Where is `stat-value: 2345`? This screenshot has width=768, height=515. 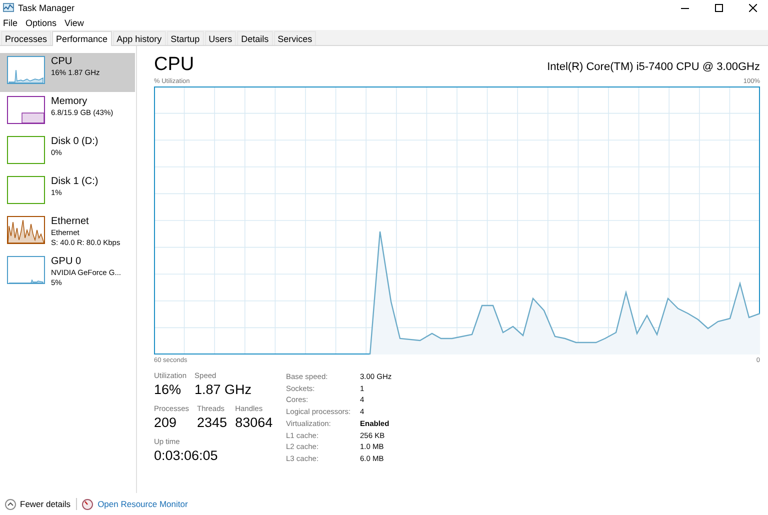
stat-value: 2345 is located at coordinates (212, 422).